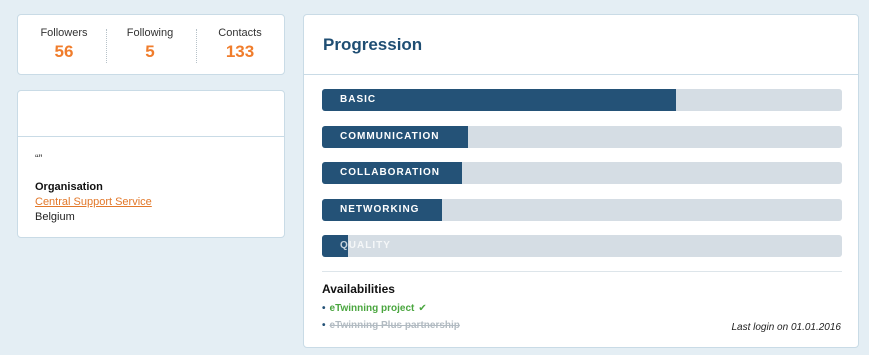 Image resolution: width=869 pixels, height=355 pixels. I want to click on following-count: 5, so click(150, 51).